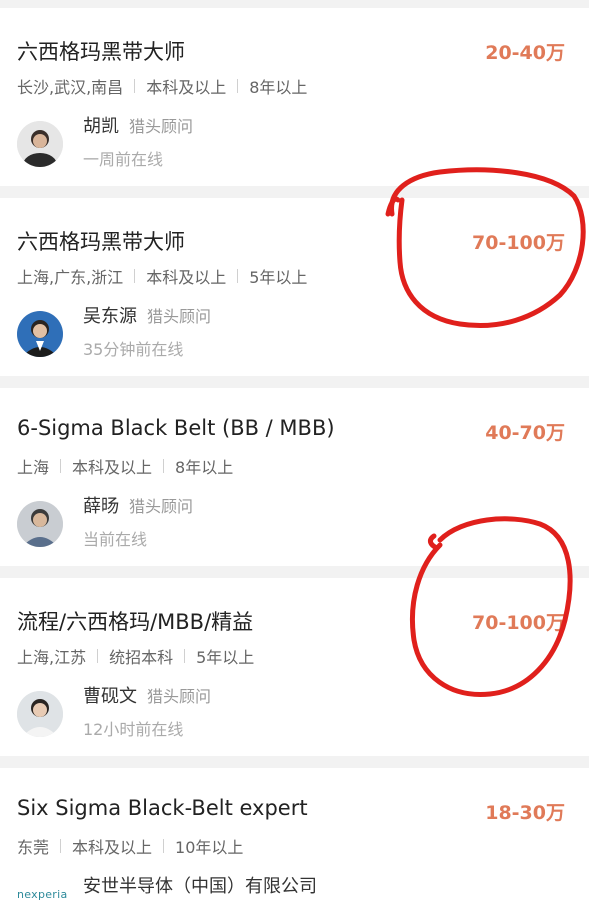 This screenshot has width=589, height=906. I want to click on job-meta: 上海,江苏 统招本科 5年以上, so click(135, 656).